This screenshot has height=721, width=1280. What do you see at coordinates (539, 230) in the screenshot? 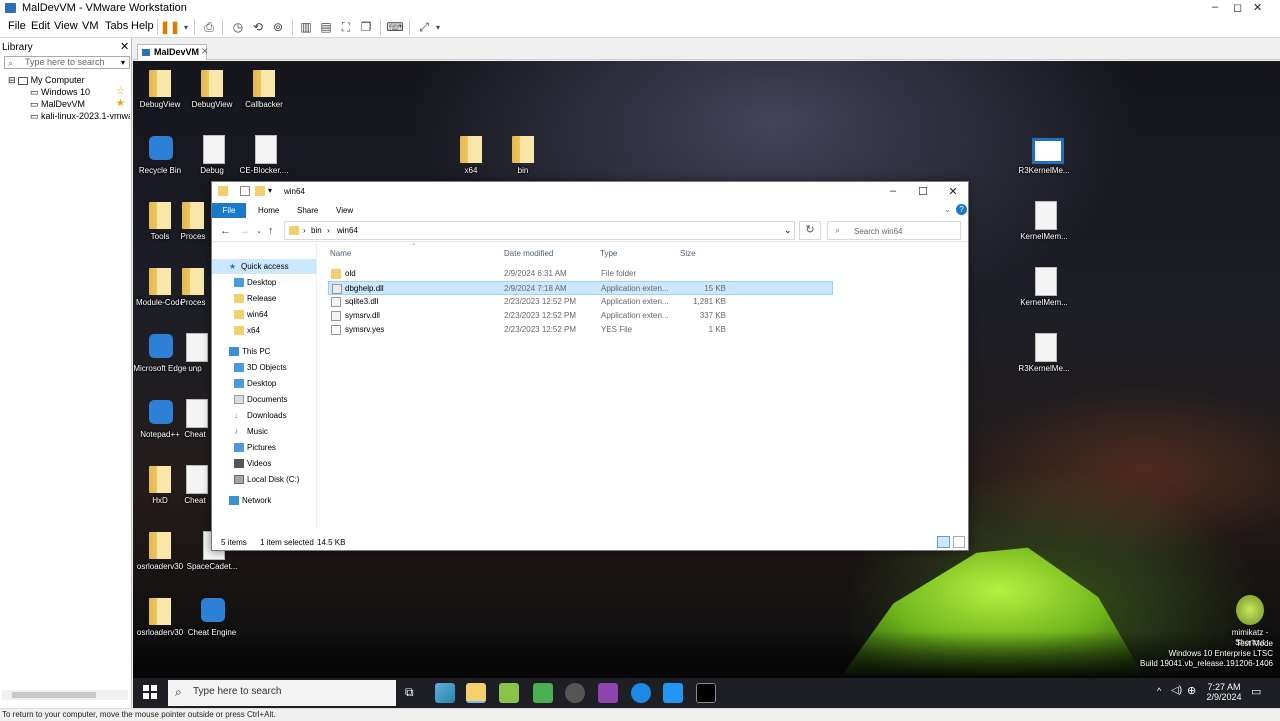
I see `address-bar: › bin › win64 ⌄` at bounding box center [539, 230].